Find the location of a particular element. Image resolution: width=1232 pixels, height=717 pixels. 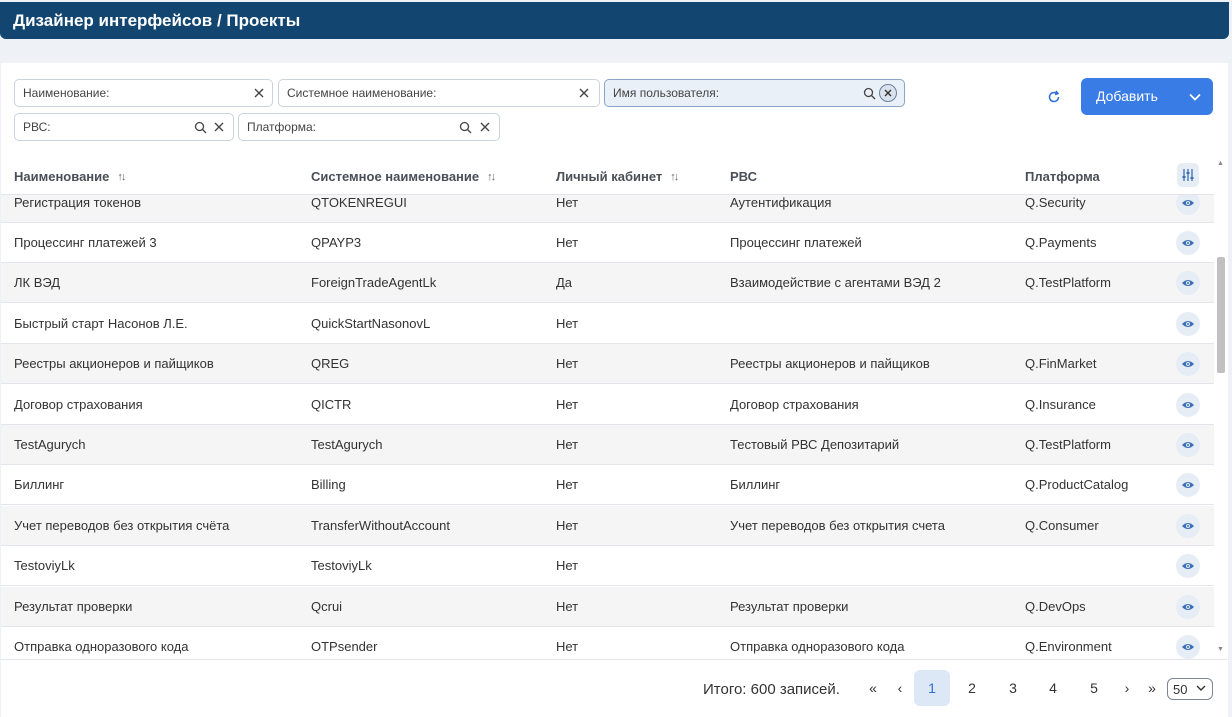

add-button: Добавить is located at coordinates (1147, 96).